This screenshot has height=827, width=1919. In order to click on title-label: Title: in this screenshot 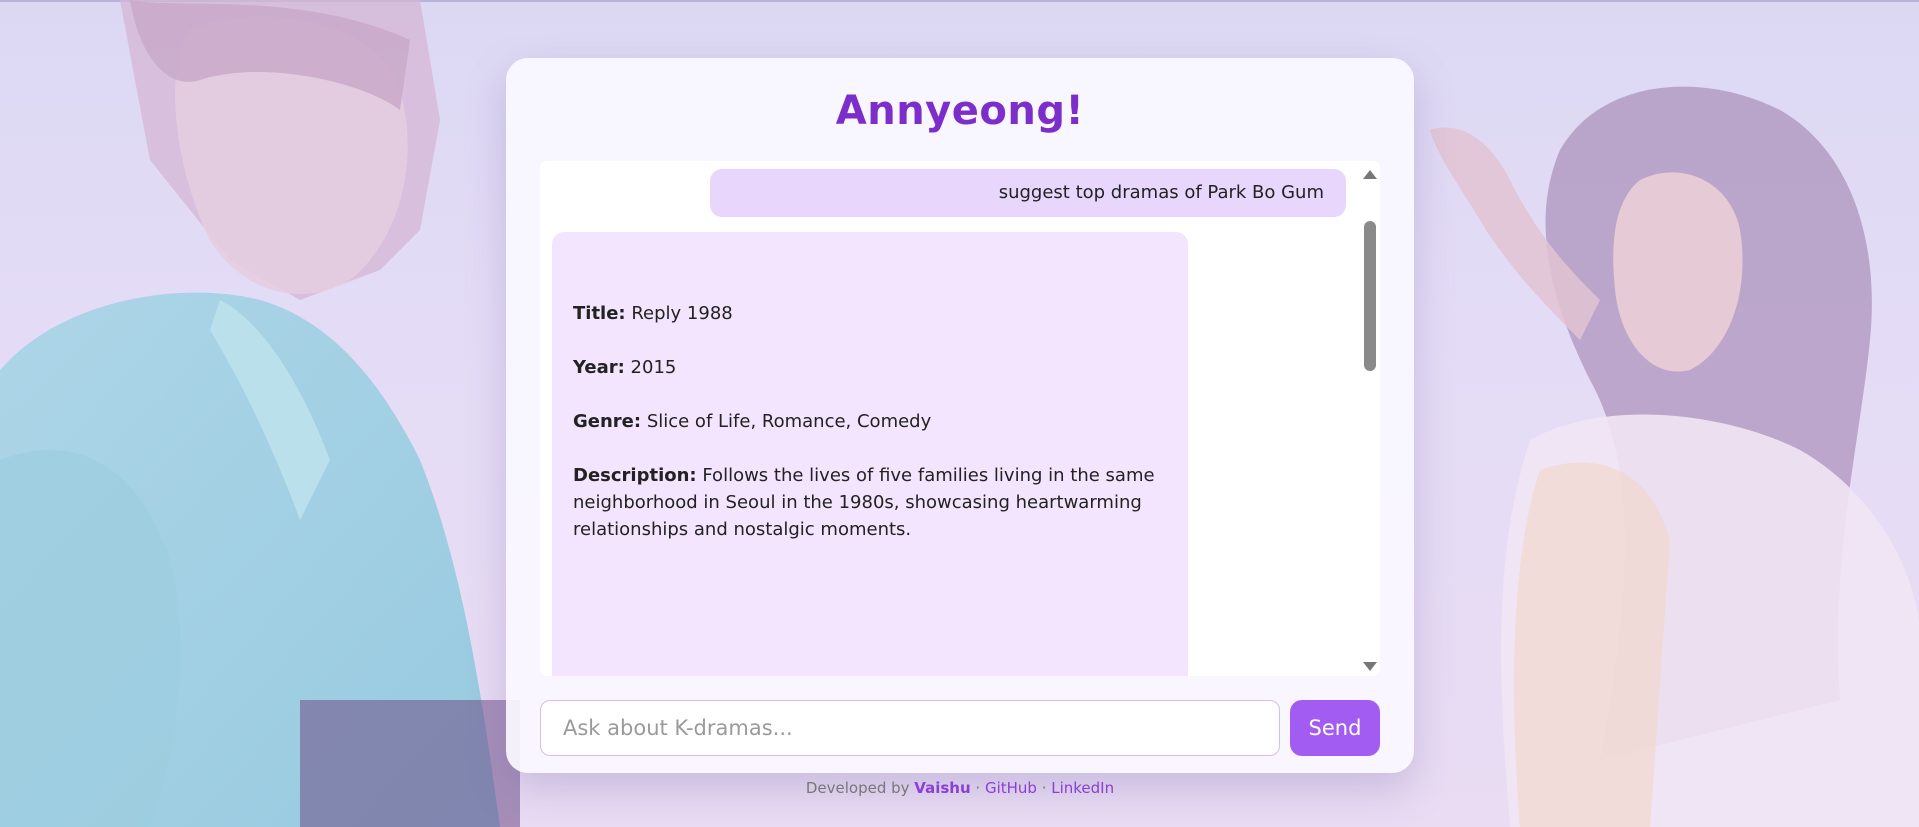, I will do `click(599, 313)`.